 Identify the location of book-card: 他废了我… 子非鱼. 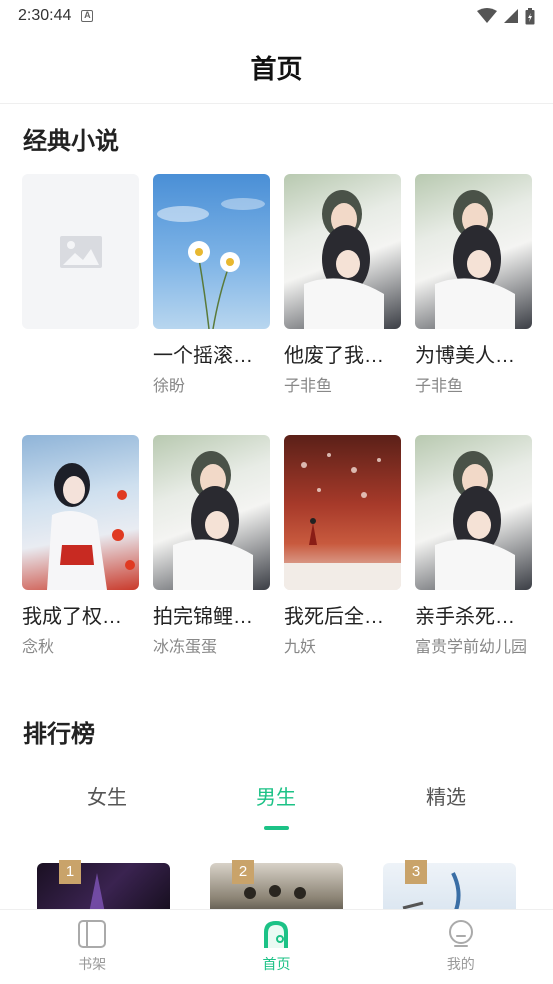
(342, 286).